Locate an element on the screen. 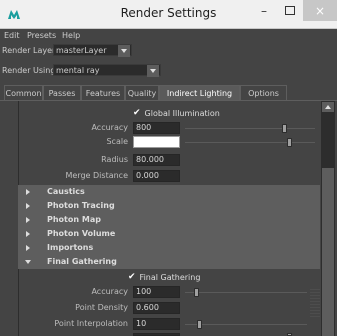  section-importons-label: Importons is located at coordinates (70, 247).